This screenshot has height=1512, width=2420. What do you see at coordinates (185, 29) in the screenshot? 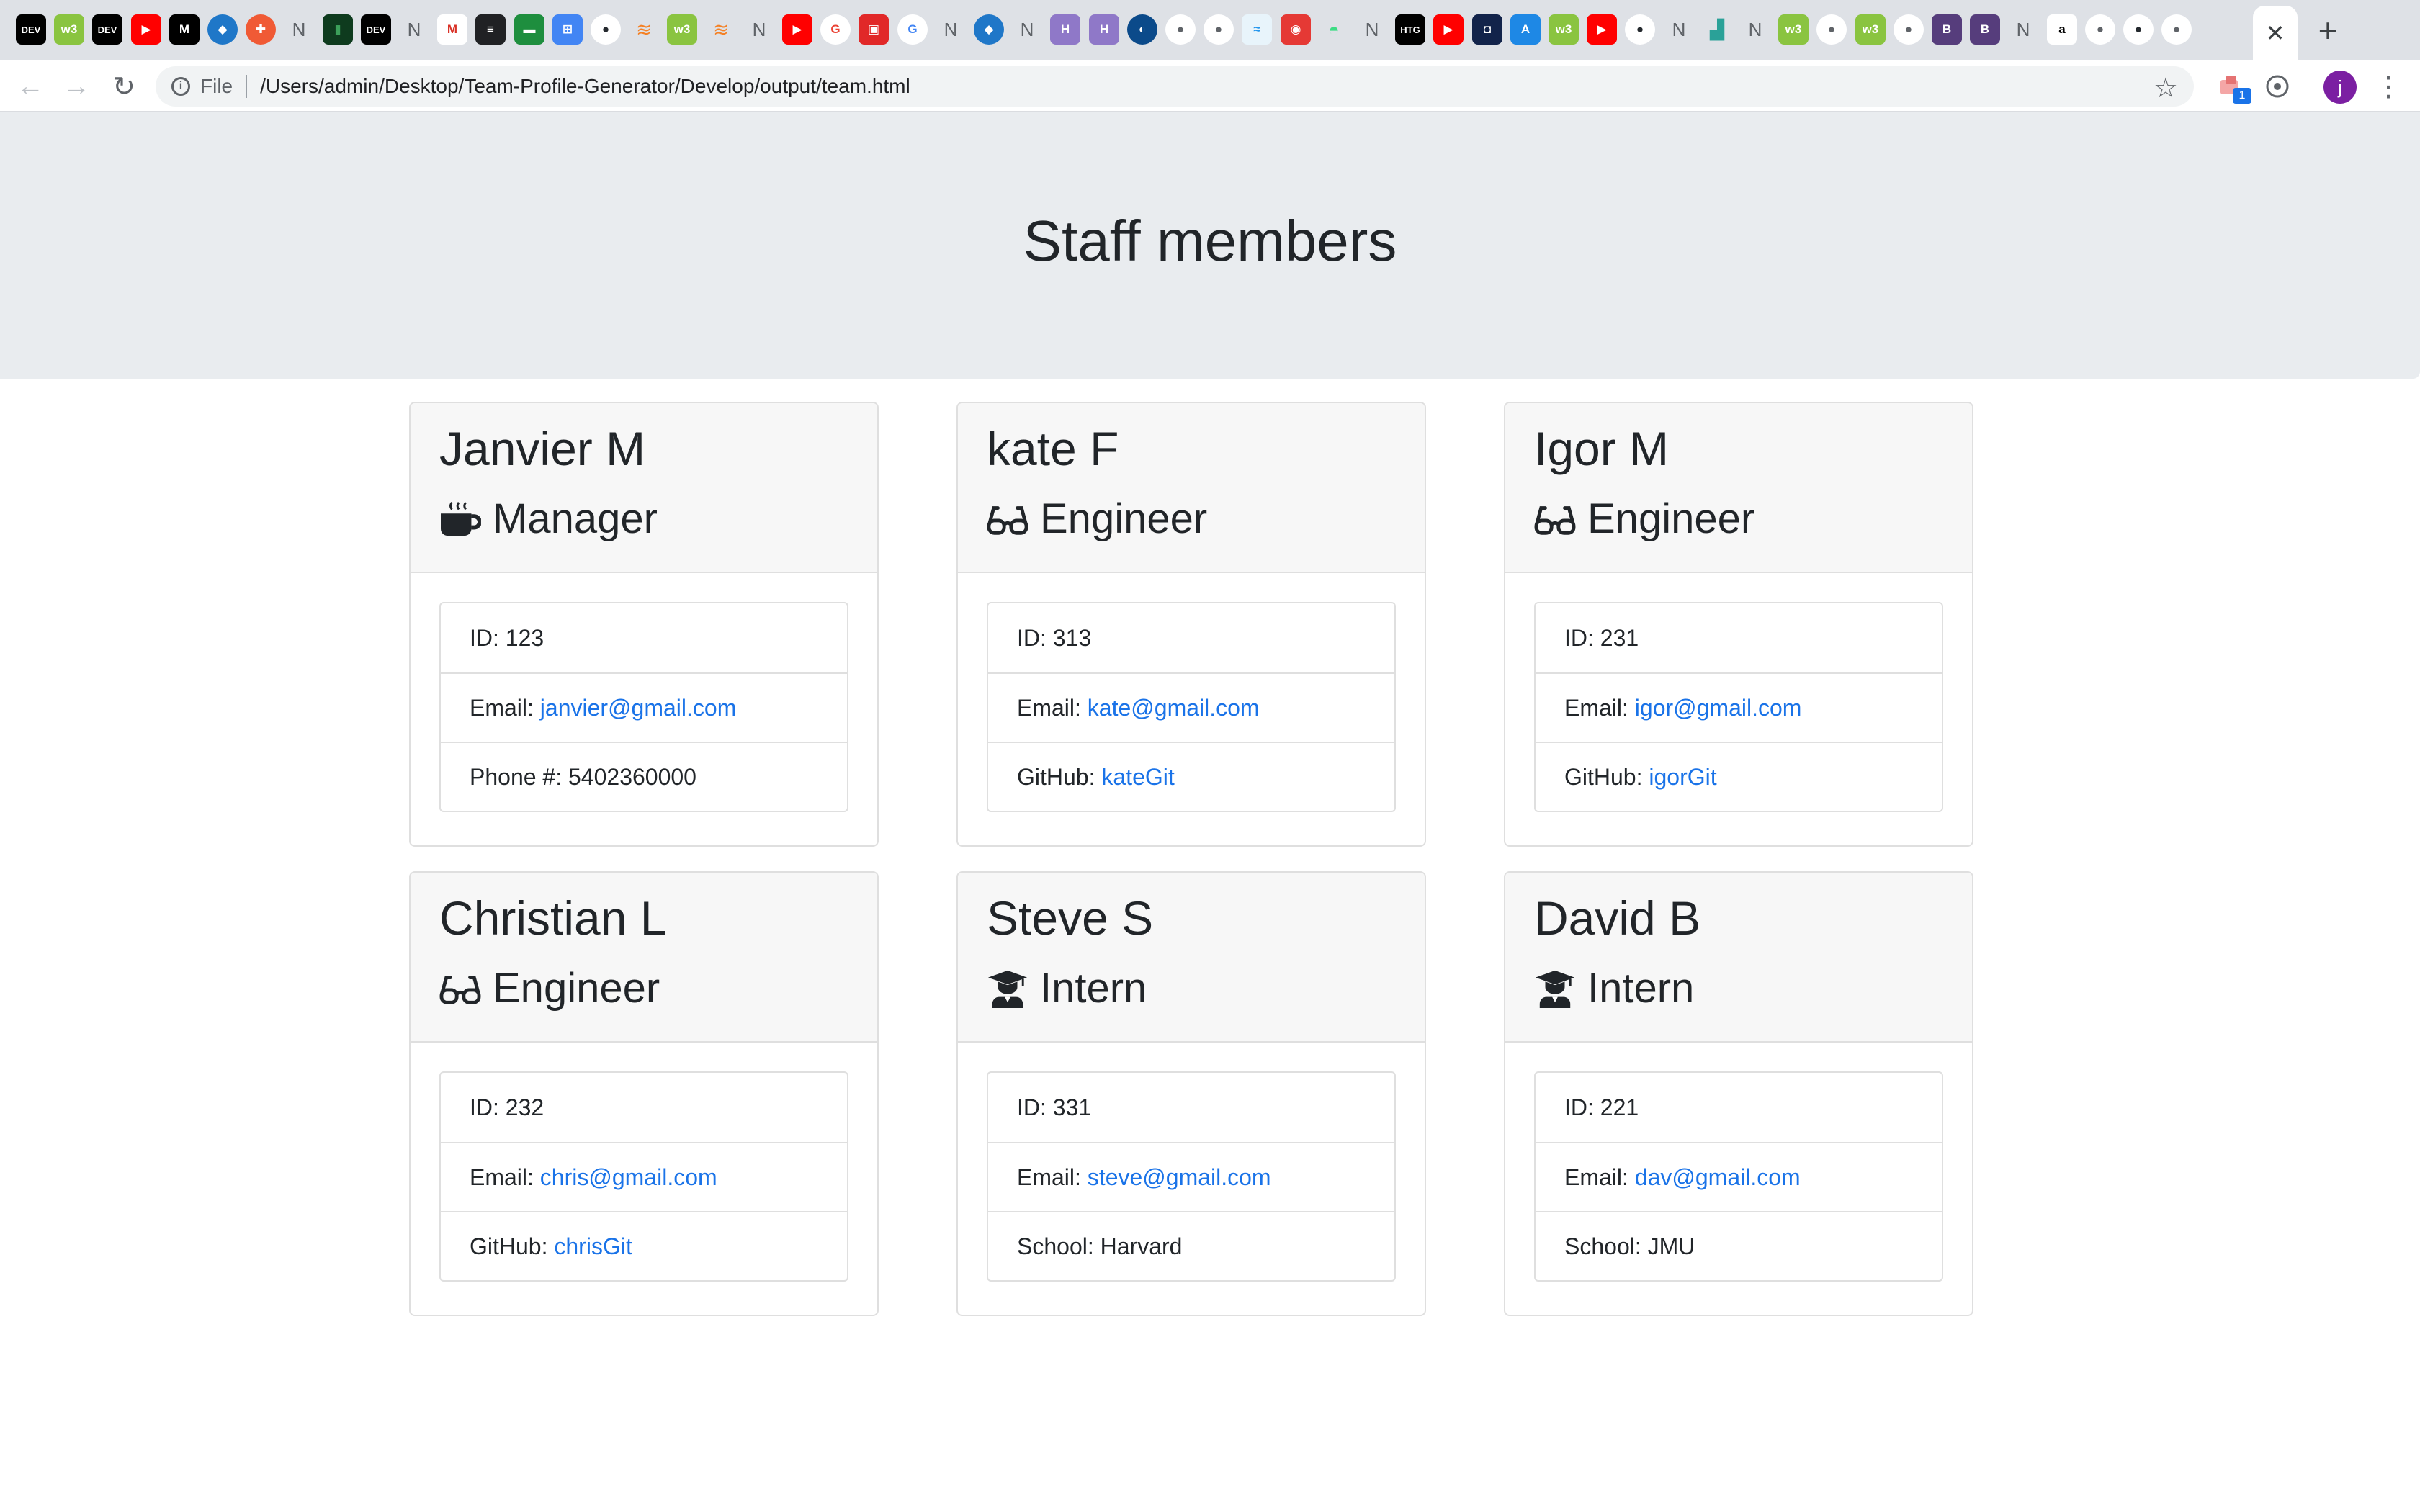
I see `medium-tab-icon: M` at bounding box center [185, 29].